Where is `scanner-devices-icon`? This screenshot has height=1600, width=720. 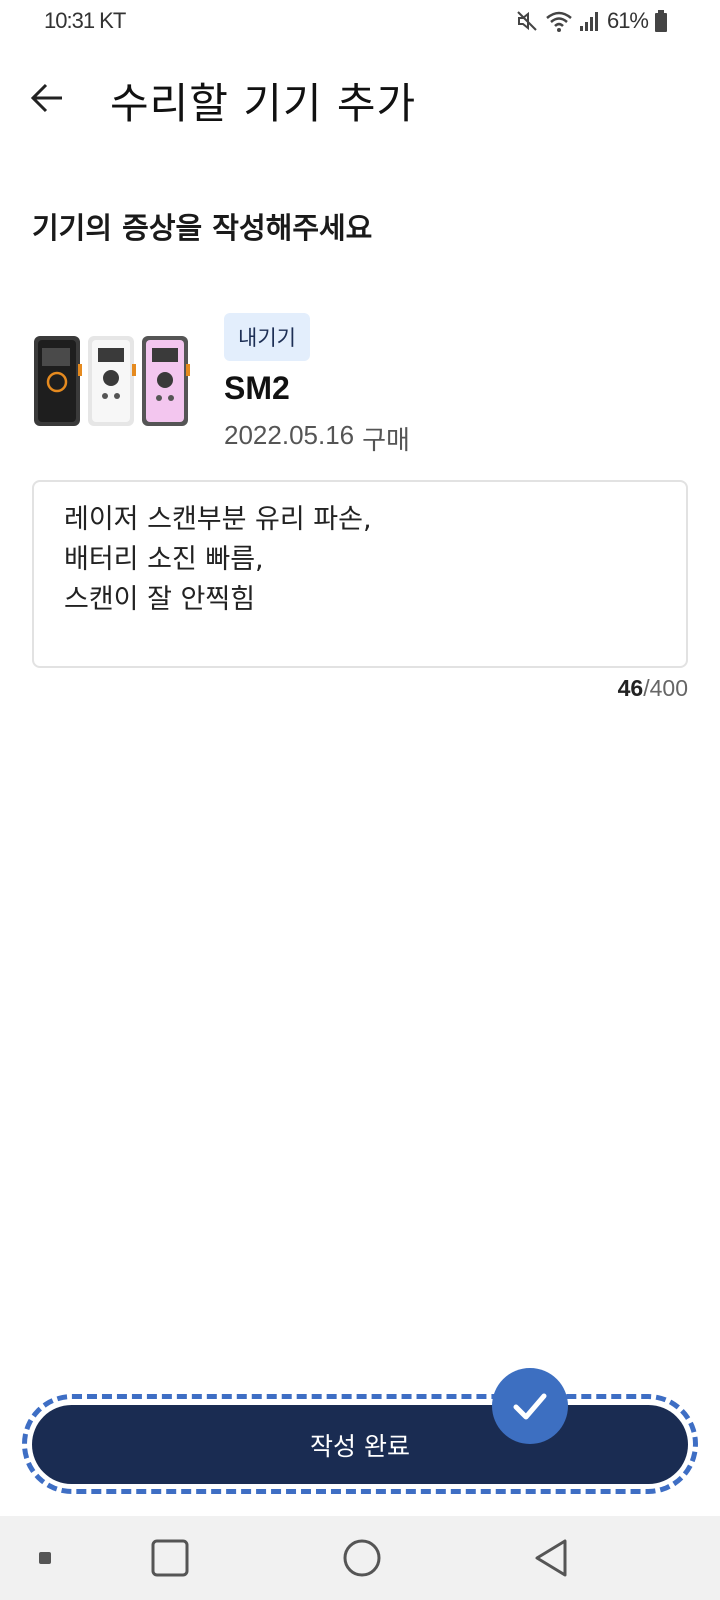
scanner-devices-icon is located at coordinates (112, 381).